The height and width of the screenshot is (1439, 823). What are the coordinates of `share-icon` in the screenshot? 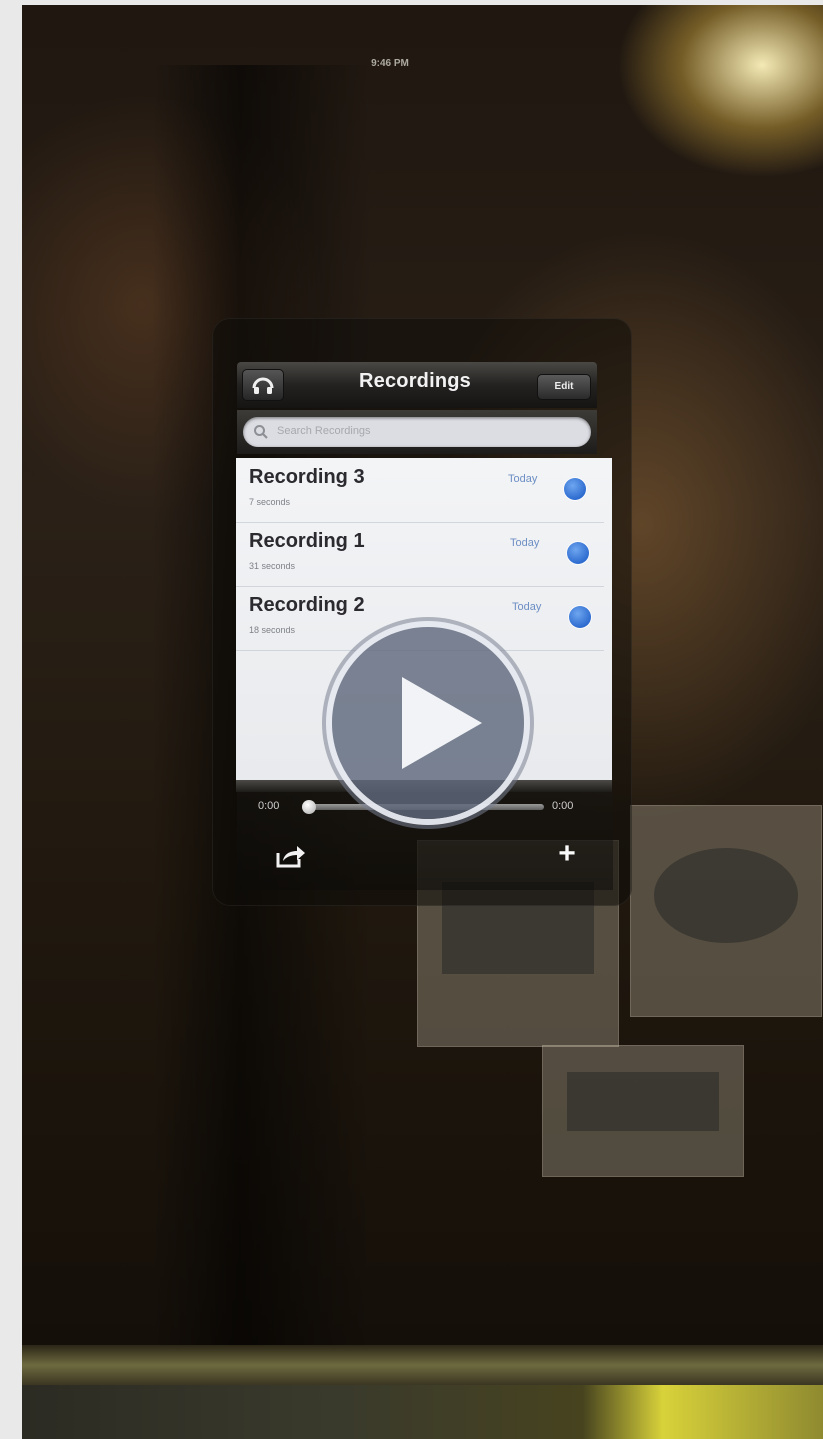 It's located at (290, 857).